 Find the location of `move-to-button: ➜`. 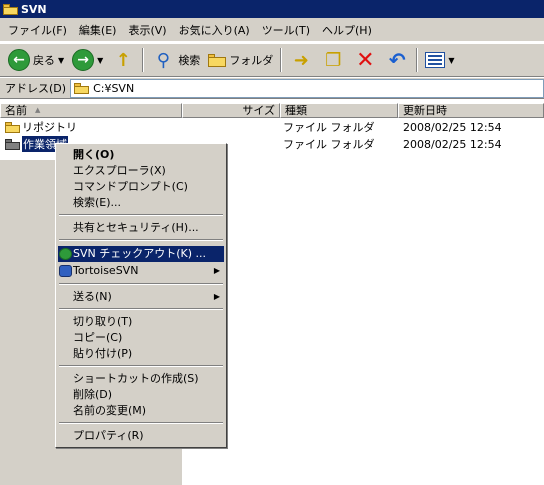

move-to-button: ➜ is located at coordinates (301, 60).